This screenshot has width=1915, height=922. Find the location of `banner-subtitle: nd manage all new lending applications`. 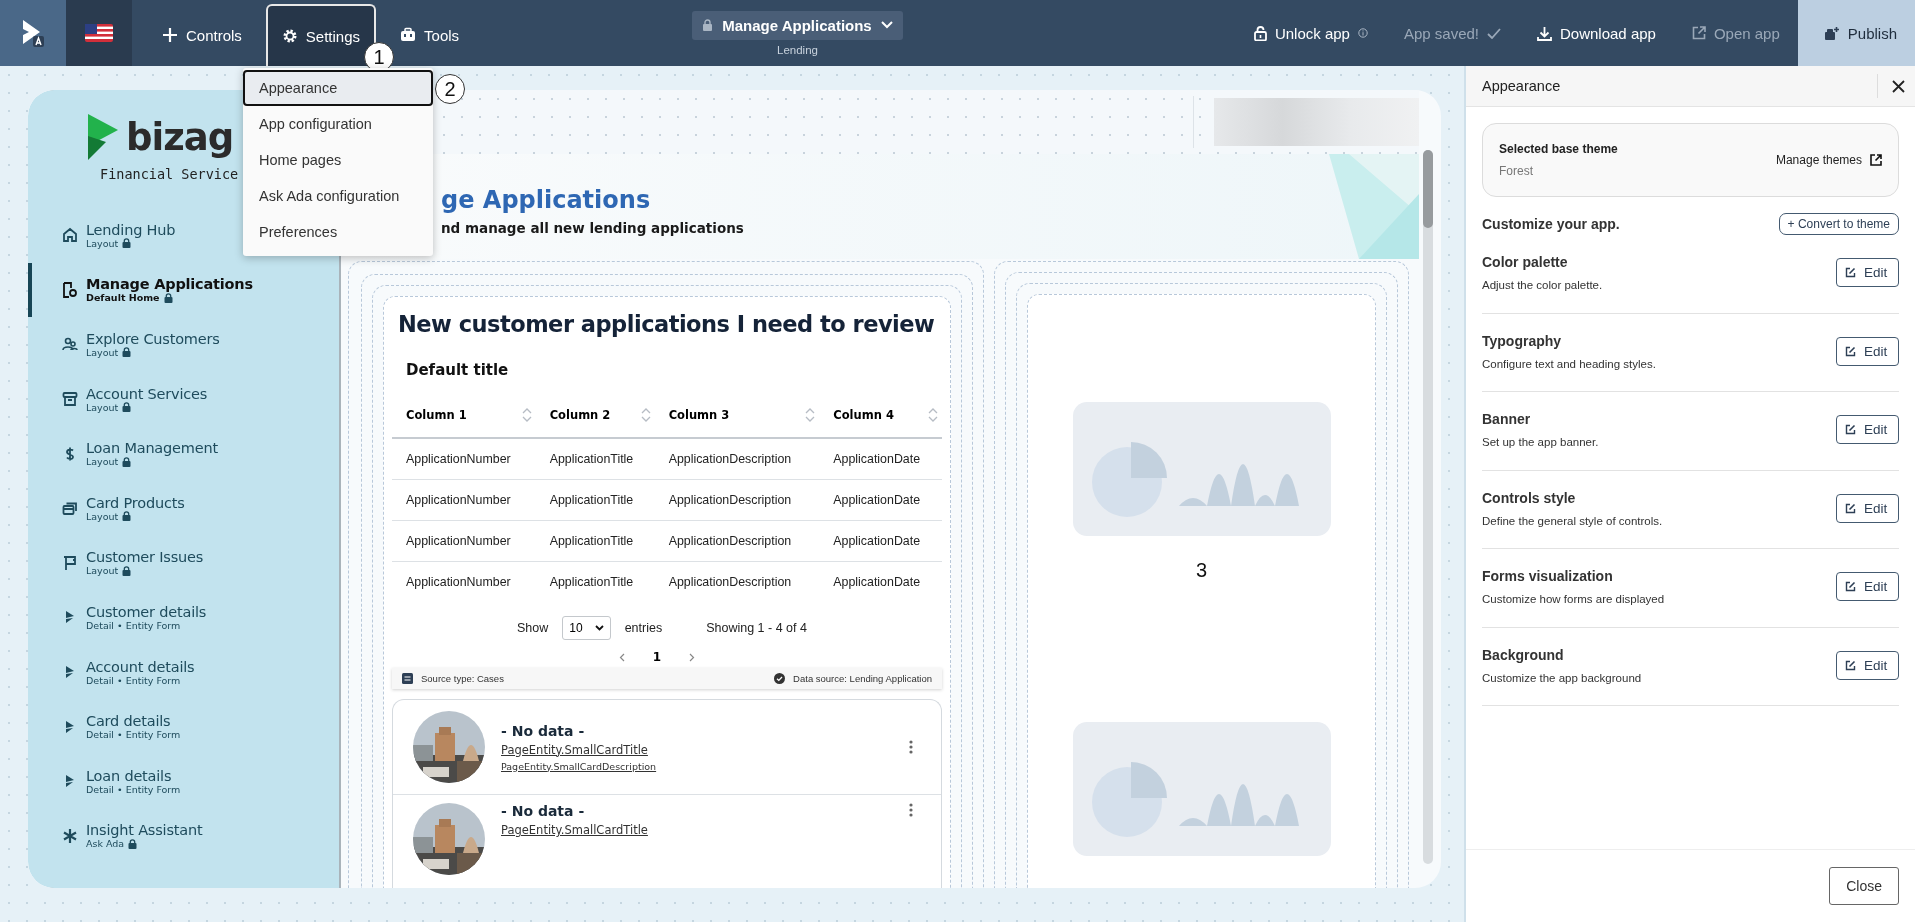

banner-subtitle: nd manage all new lending applications is located at coordinates (593, 227).